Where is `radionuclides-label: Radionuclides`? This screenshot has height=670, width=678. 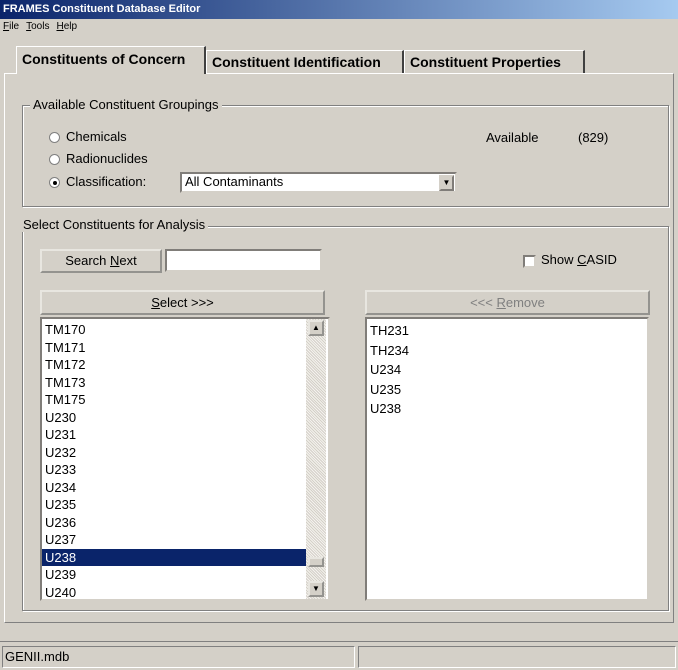 radionuclides-label: Radionuclides is located at coordinates (107, 158).